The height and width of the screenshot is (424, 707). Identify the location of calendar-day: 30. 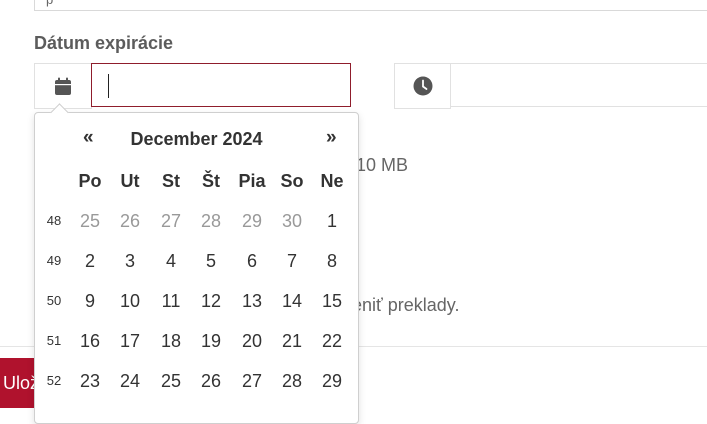
(292, 221).